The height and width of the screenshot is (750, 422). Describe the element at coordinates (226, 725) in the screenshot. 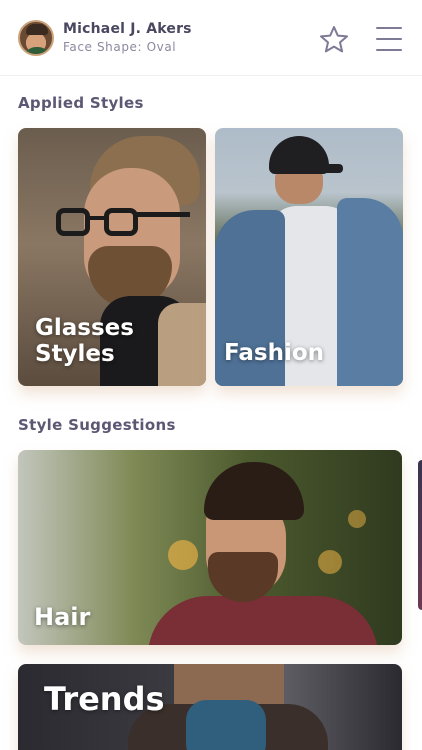

I see `photo-scarf` at that location.